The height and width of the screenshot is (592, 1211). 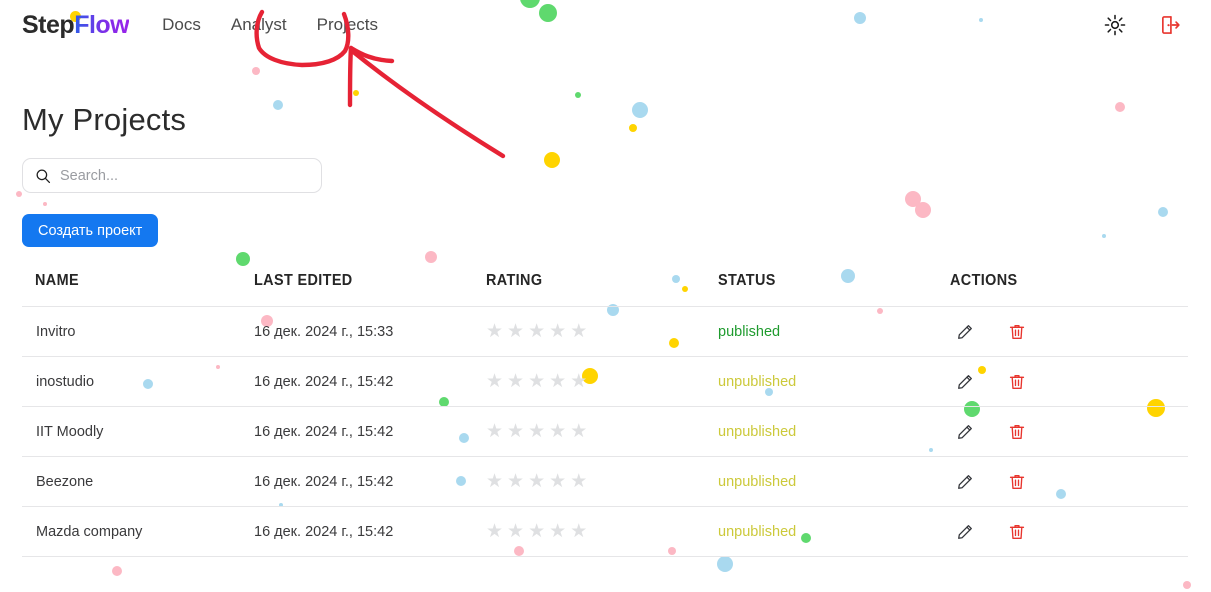 I want to click on theme-toggle-button, so click(x=1115, y=25).